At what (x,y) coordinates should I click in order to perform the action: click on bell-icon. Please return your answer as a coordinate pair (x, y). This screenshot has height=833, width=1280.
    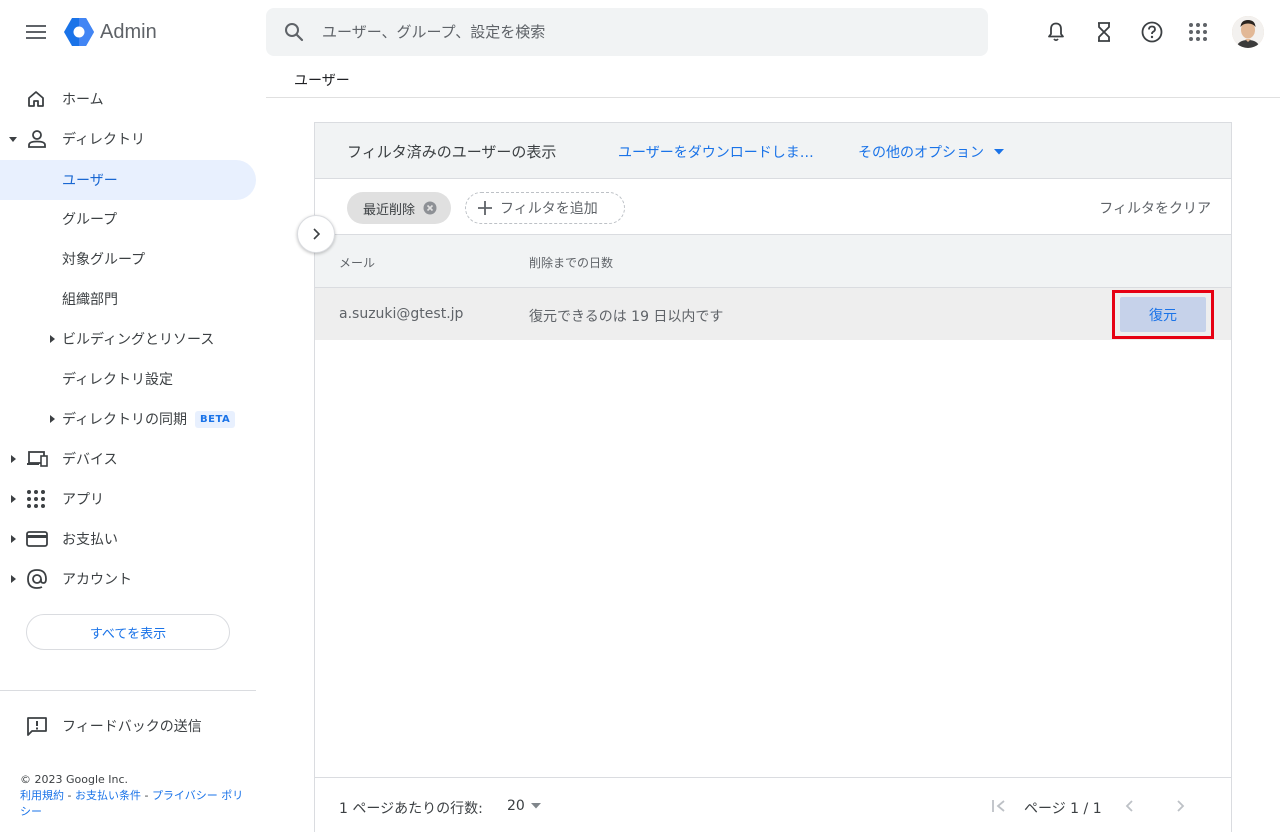
    Looking at the image, I should click on (1056, 32).